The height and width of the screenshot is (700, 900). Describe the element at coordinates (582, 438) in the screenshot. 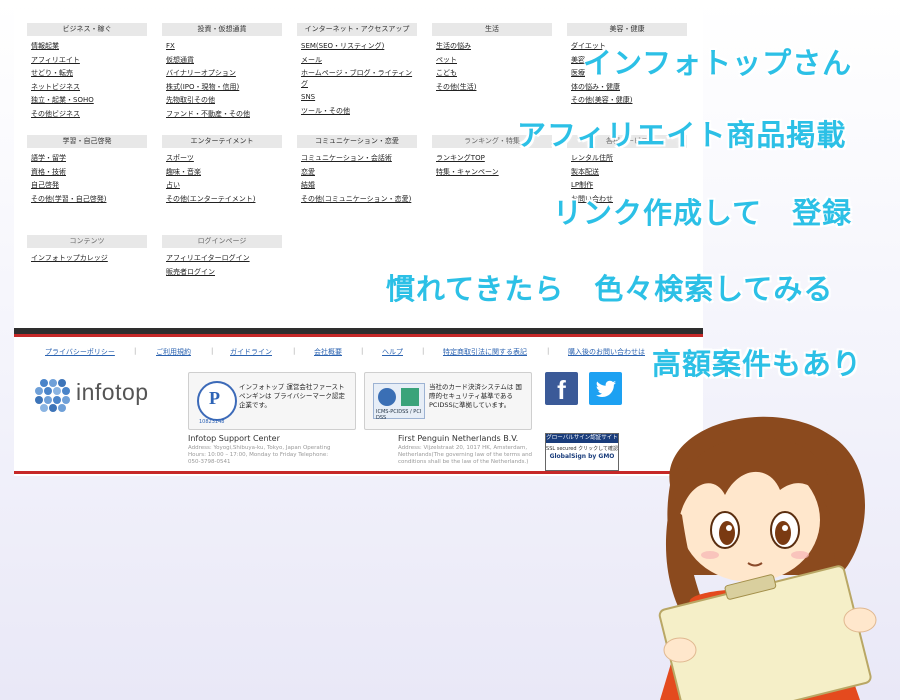

I see `globalsign-top: グローバルサイン認証サイト` at that location.